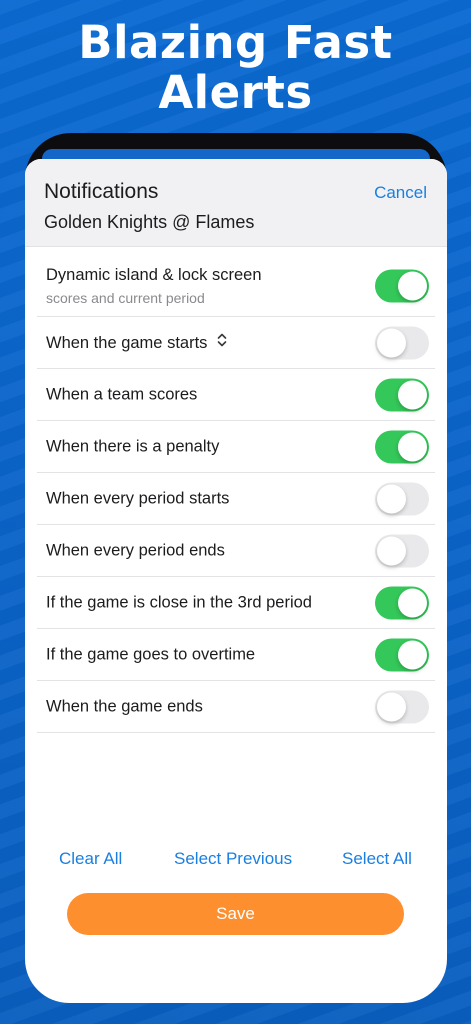 The width and height of the screenshot is (471, 1024). I want to click on option-label: When there is a penalty, so click(133, 446).